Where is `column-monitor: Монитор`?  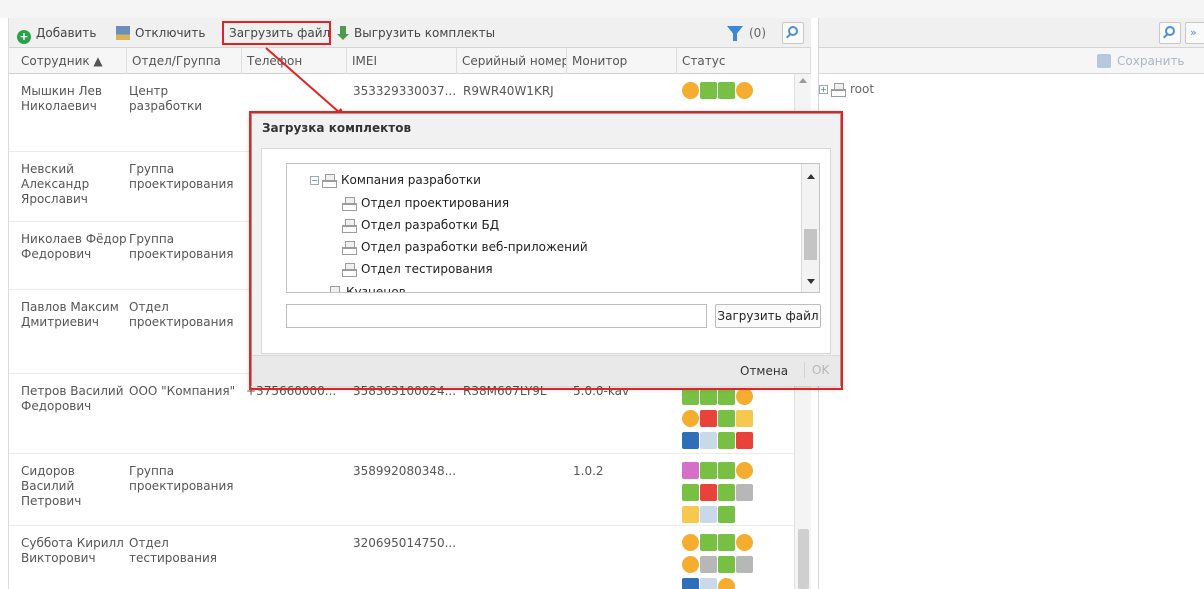
column-monitor: Монитор is located at coordinates (622, 61).